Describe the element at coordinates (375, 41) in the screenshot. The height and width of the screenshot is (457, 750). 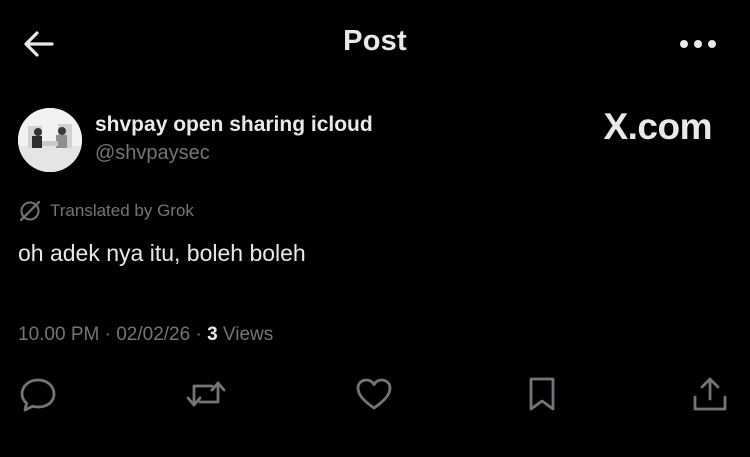
I see `page-title: Post` at that location.